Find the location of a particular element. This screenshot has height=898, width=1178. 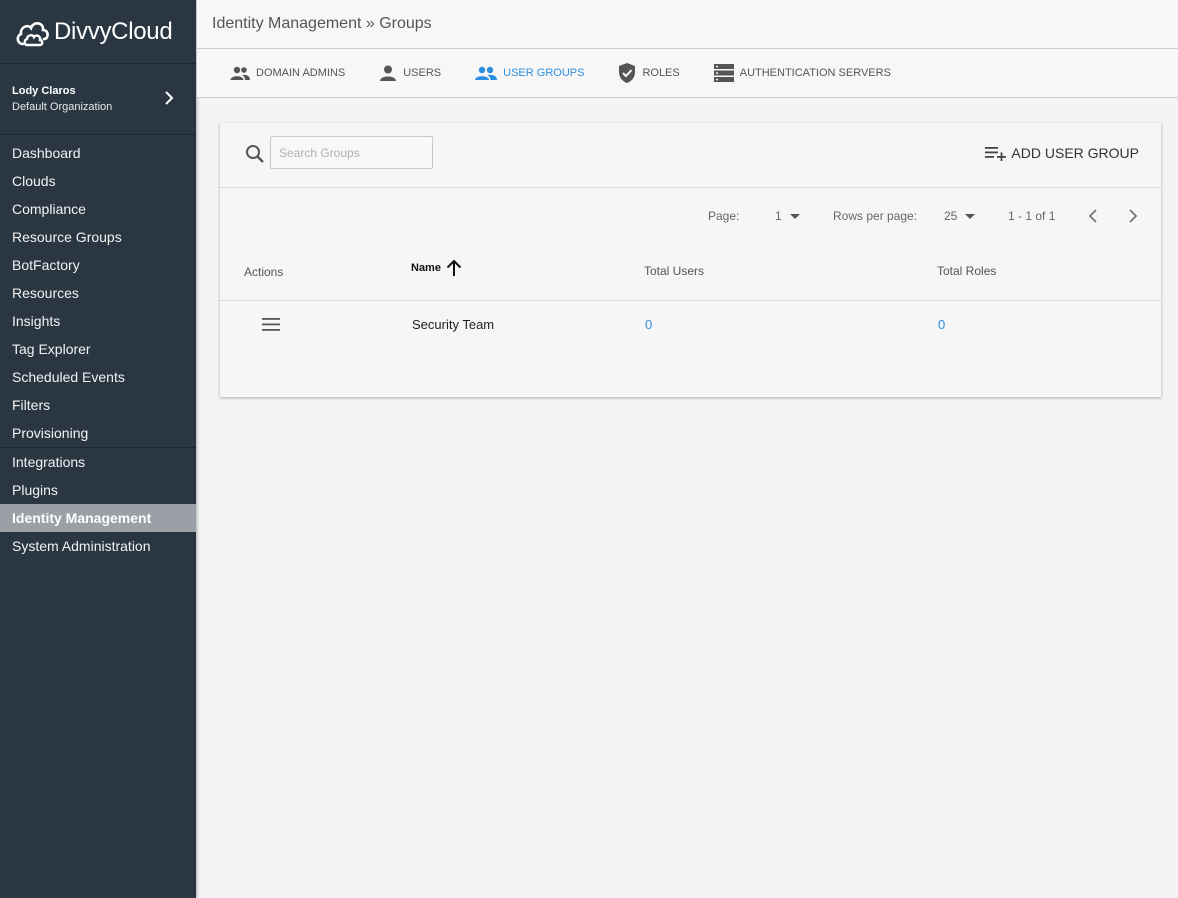

column-header-total-roles: Total Roles is located at coordinates (966, 271).